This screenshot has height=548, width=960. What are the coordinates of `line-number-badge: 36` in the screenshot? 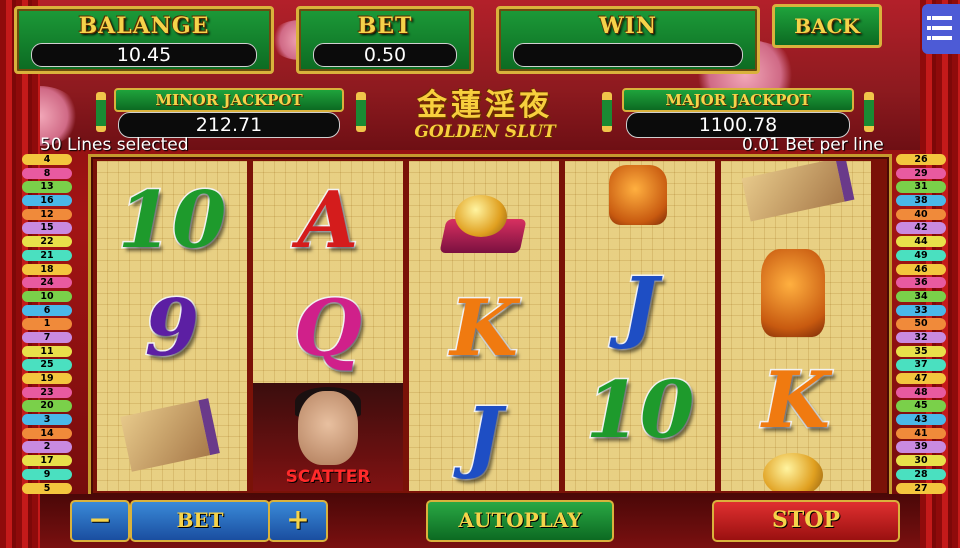 It's located at (921, 283).